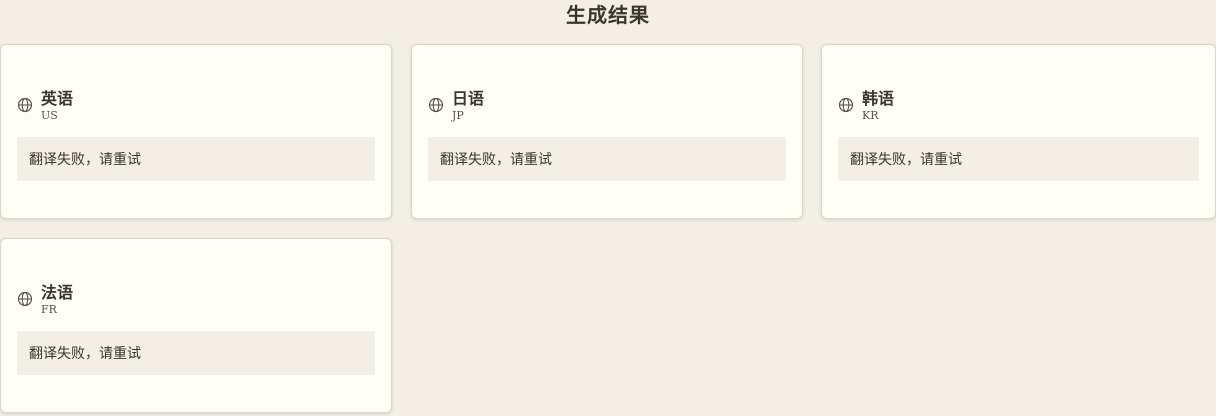 Image resolution: width=1216 pixels, height=416 pixels. I want to click on language-code: JP, so click(458, 115).